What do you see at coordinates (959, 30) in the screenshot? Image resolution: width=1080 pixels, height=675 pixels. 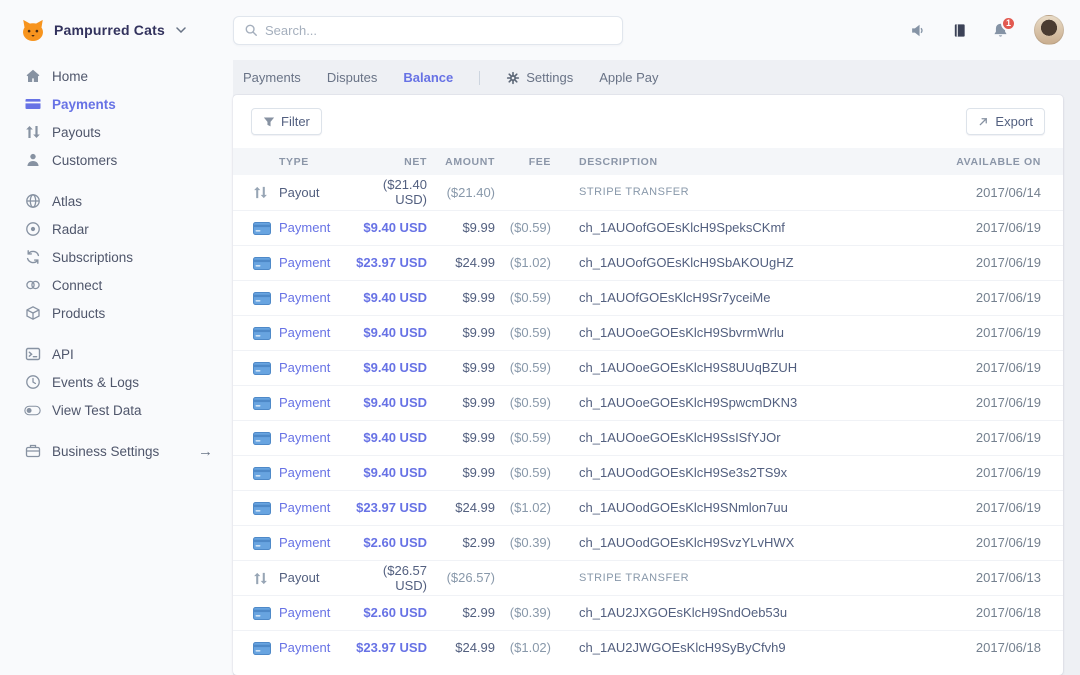 I see `docs-book-icon` at bounding box center [959, 30].